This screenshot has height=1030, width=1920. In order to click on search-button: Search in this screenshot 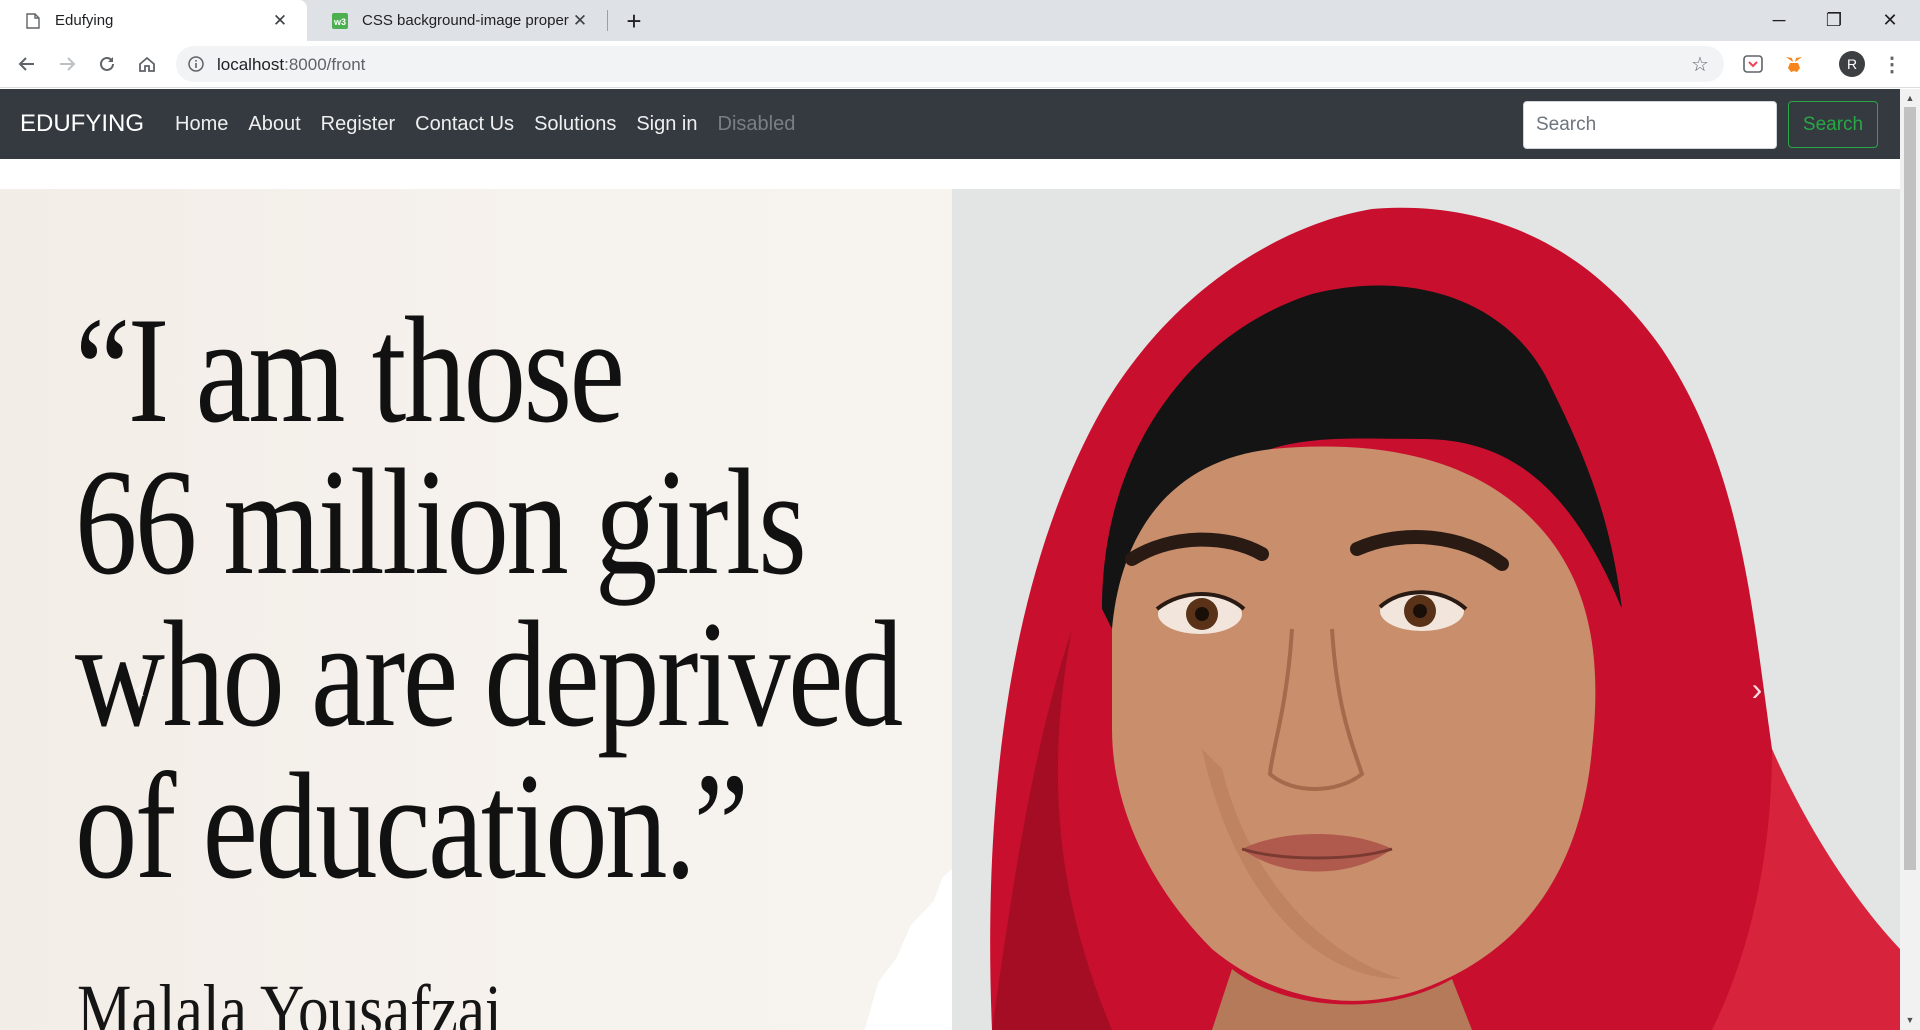, I will do `click(1833, 124)`.